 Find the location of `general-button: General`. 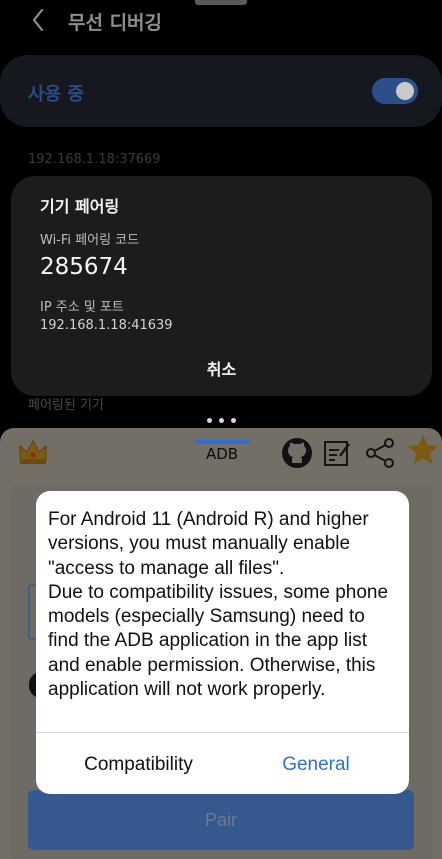

general-button: General is located at coordinates (316, 765).